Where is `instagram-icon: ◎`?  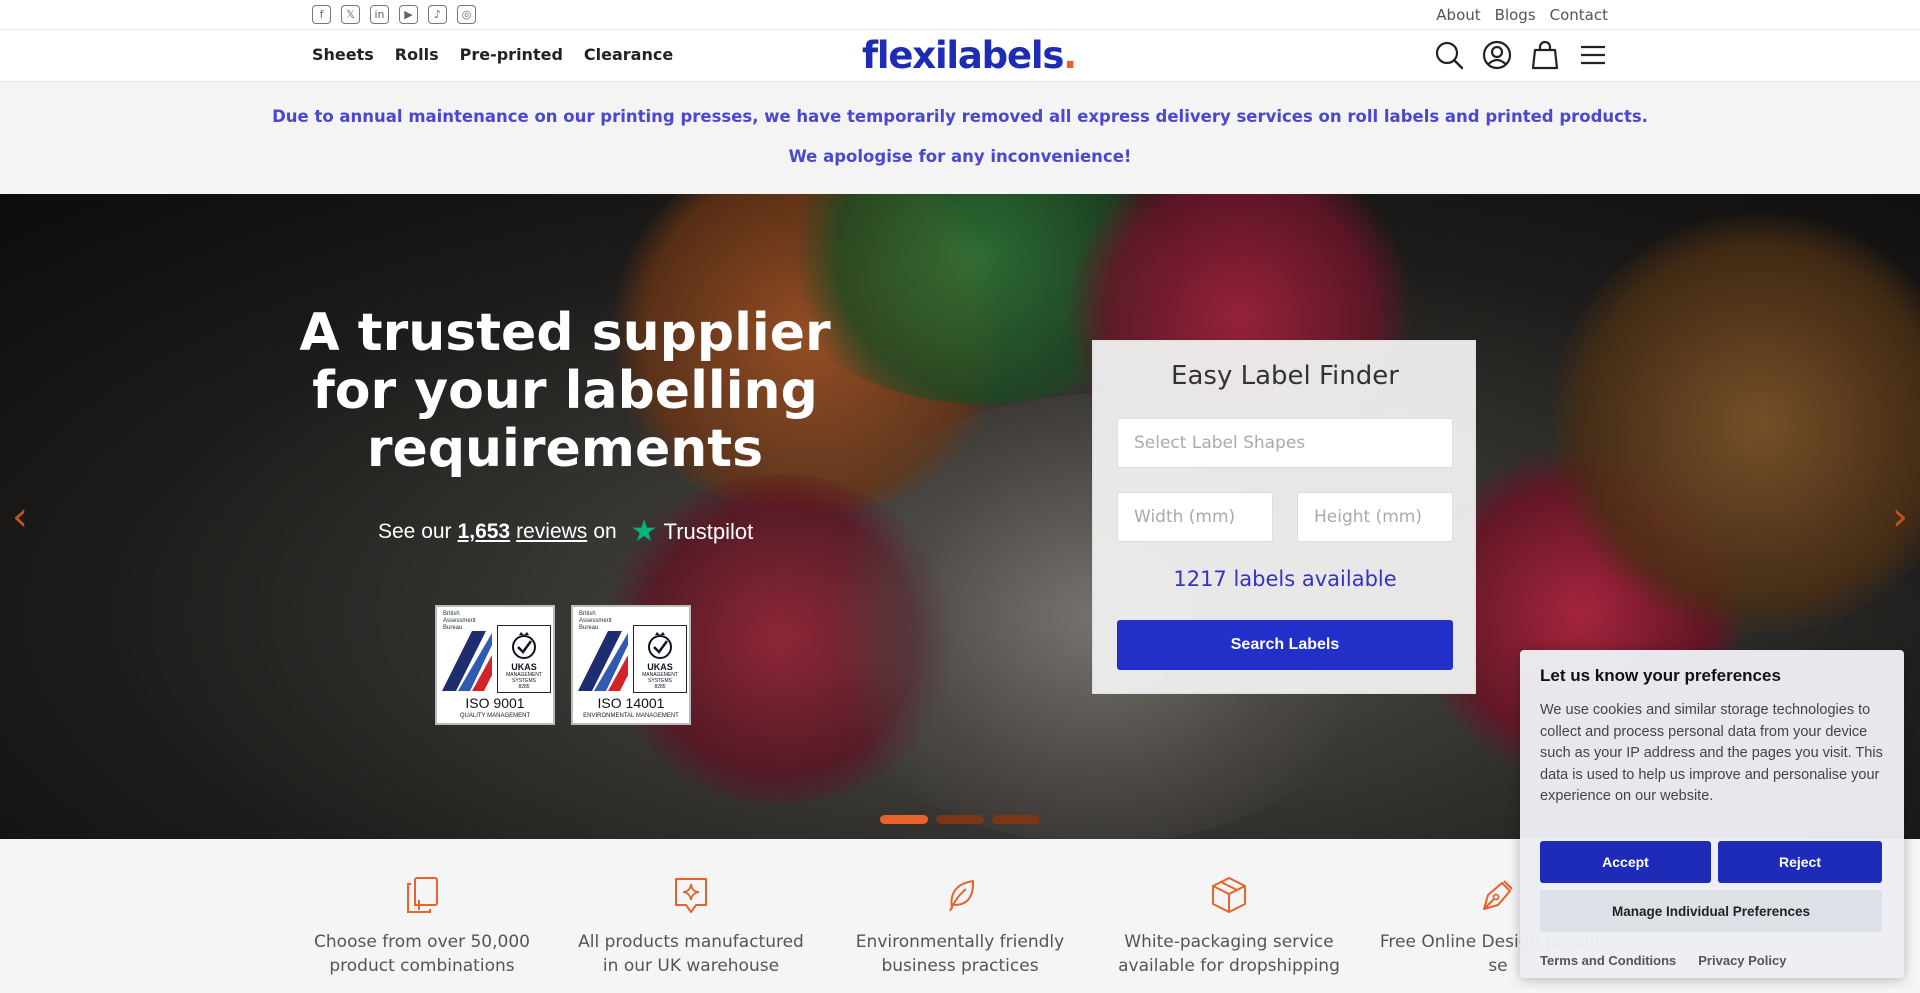 instagram-icon: ◎ is located at coordinates (466, 14).